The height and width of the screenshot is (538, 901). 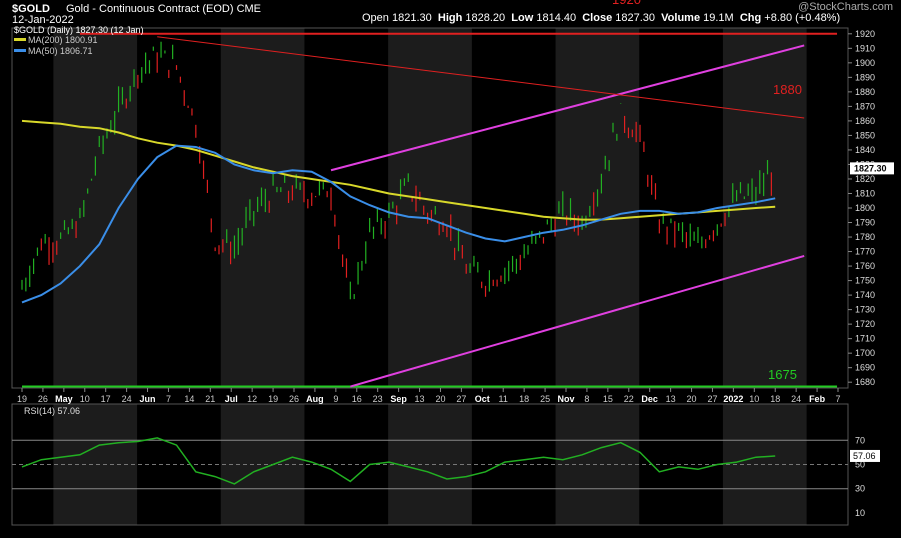 I want to click on y-tick-label: 1910, so click(x=865, y=48).